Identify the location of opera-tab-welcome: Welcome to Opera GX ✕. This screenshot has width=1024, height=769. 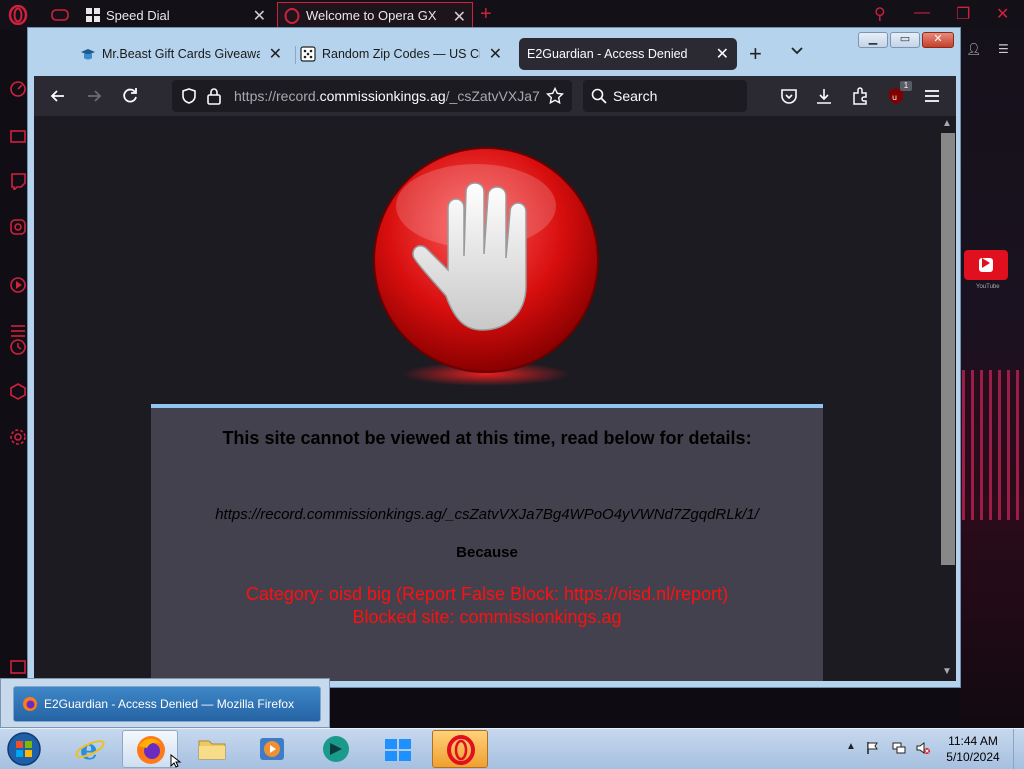
(375, 15).